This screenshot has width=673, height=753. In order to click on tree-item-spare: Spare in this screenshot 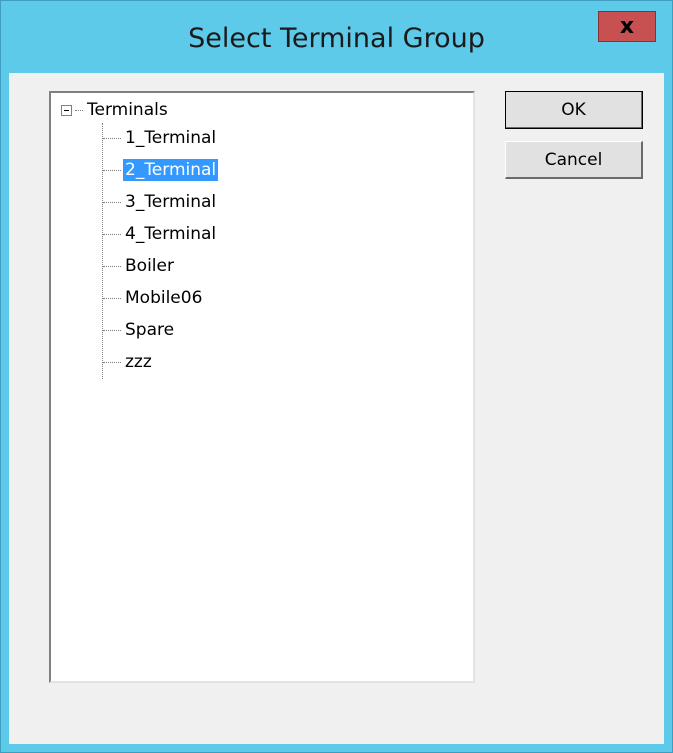, I will do `click(139, 330)`.